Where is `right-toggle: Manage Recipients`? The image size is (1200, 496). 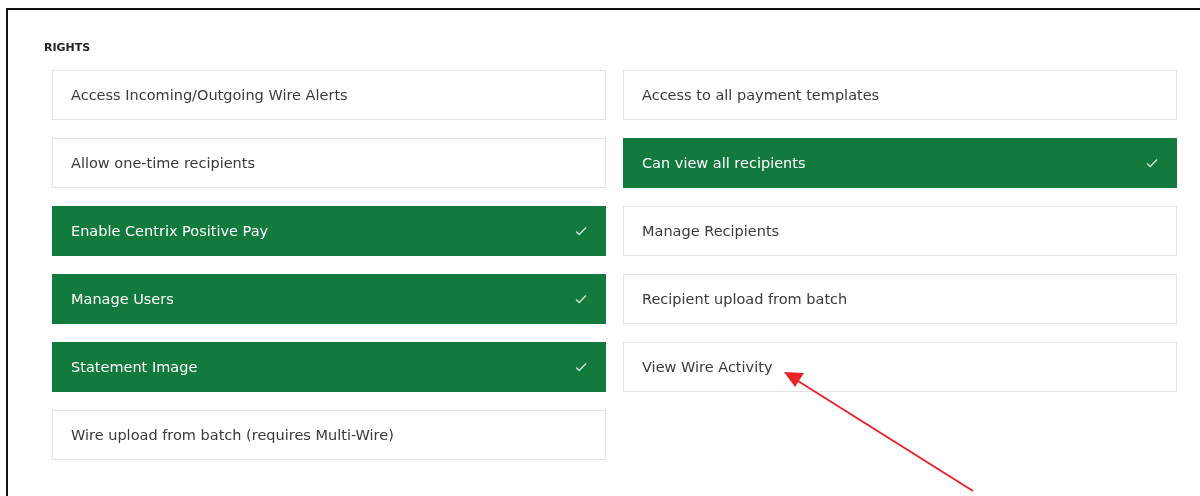 right-toggle: Manage Recipients is located at coordinates (900, 231).